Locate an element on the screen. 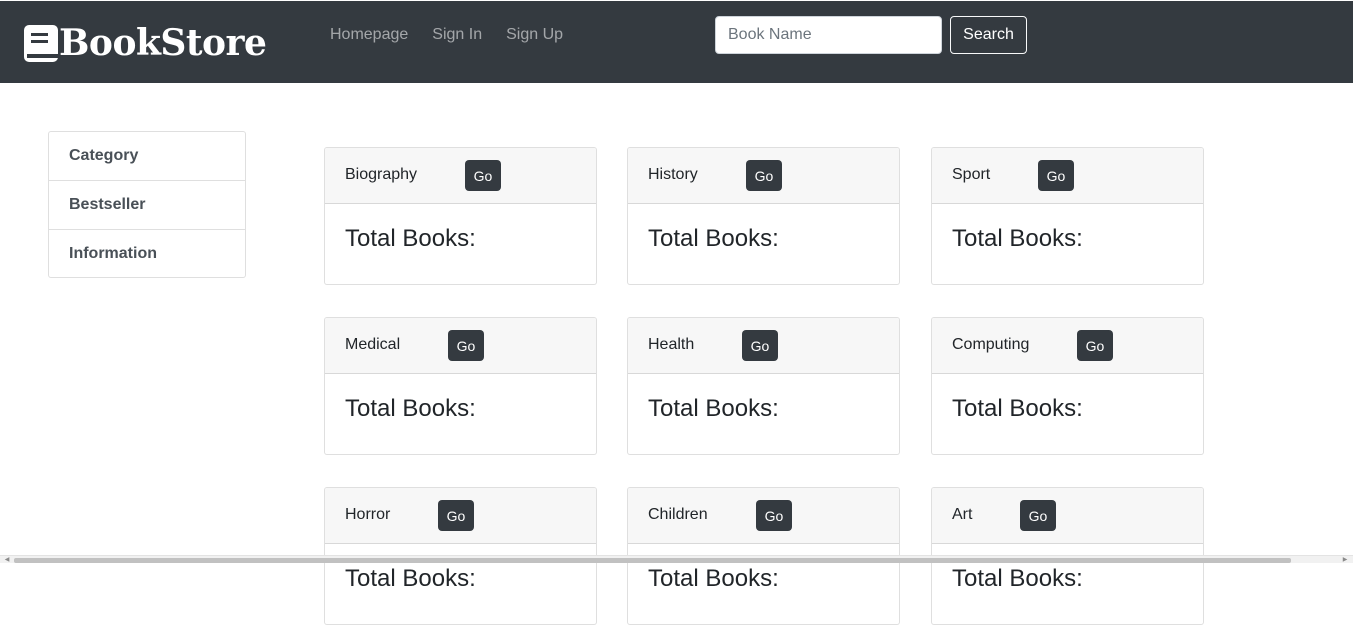 This screenshot has height=625, width=1353. category-card-medical: Medical Go Total Books: is located at coordinates (460, 386).